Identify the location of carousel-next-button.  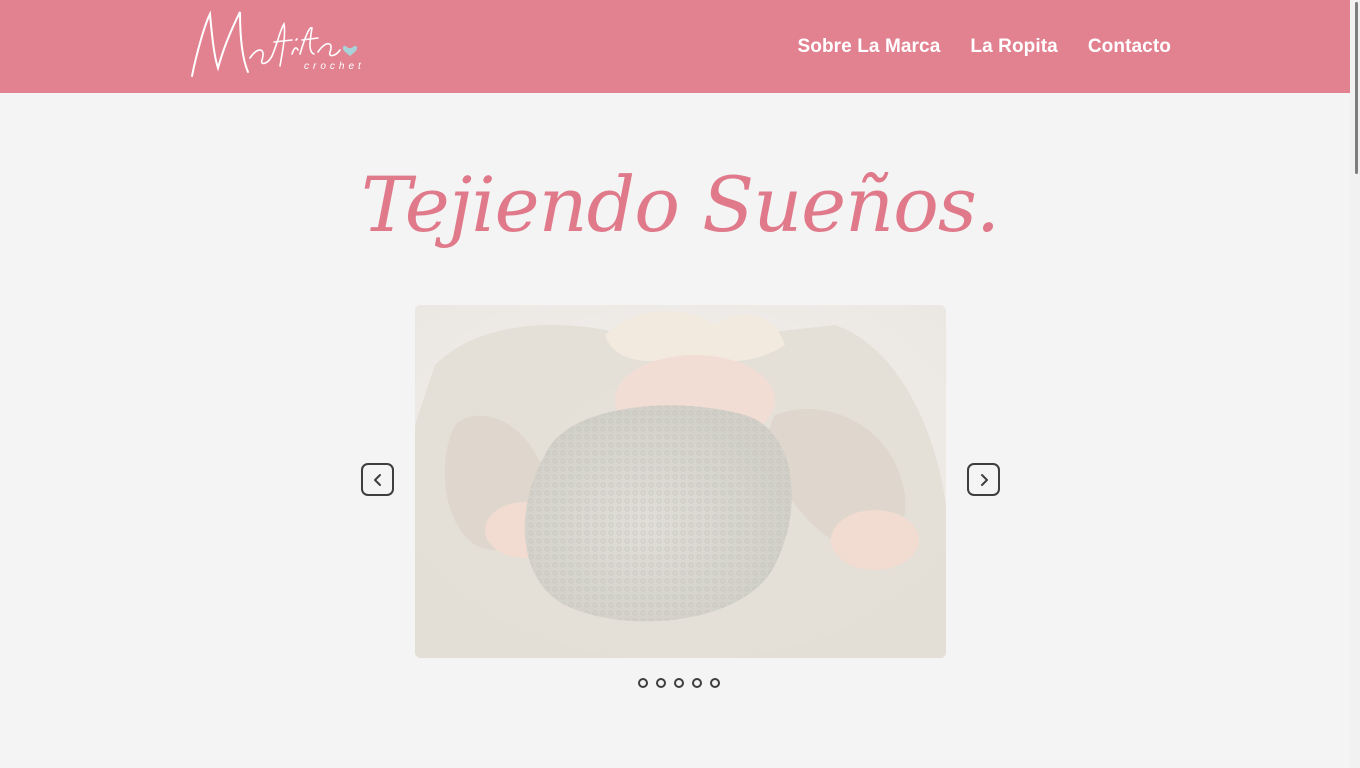
(983, 479).